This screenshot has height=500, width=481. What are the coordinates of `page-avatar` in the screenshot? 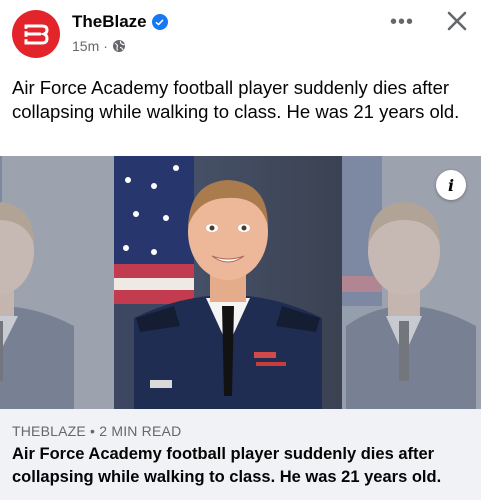 It's located at (36, 34).